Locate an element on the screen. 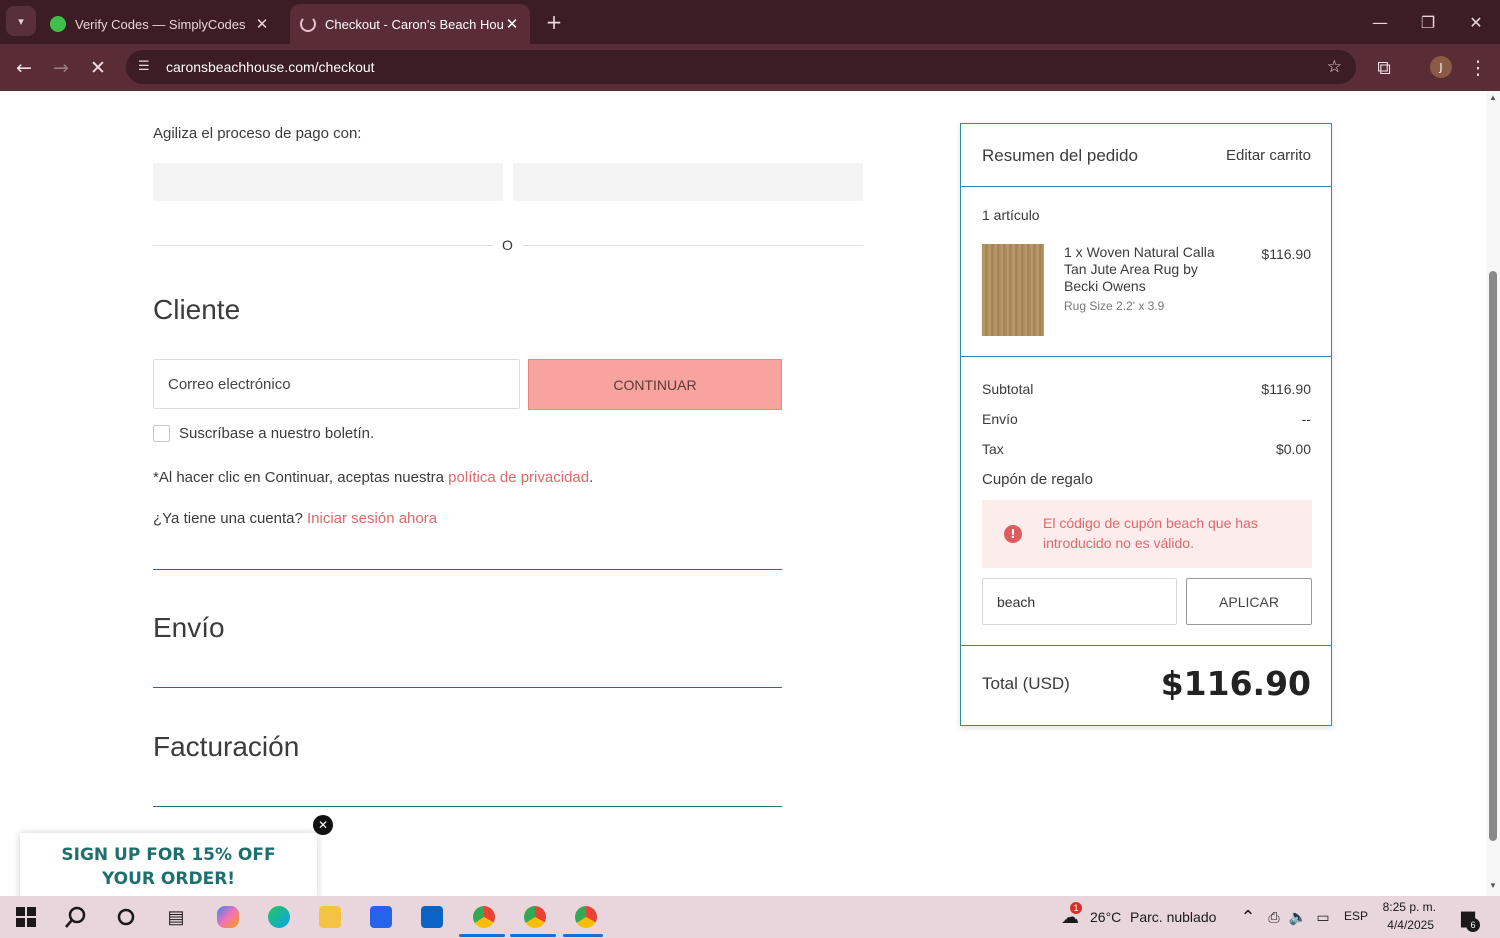  divider-left is located at coordinates (323, 245).